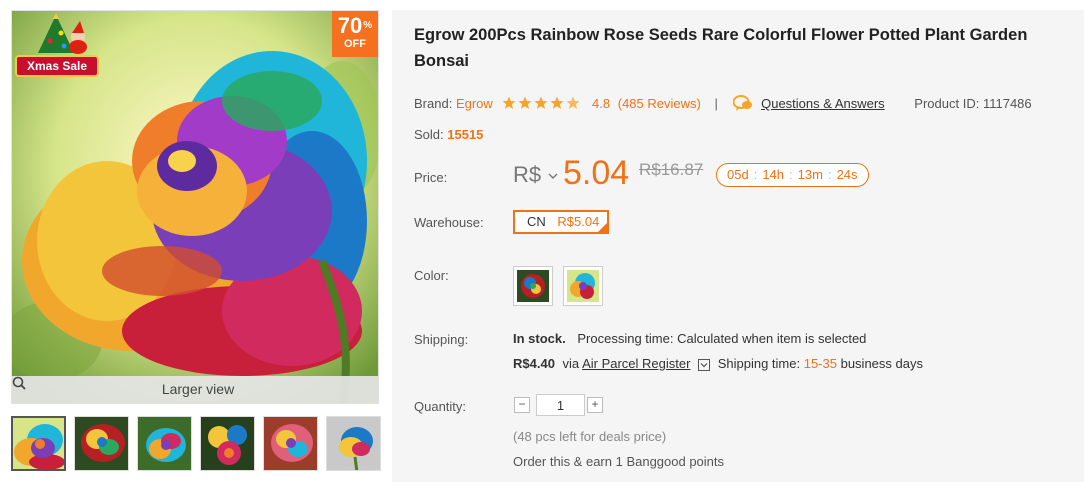 This screenshot has width=1084, height=482. I want to click on questions-answers-link: Questions & Answers, so click(823, 103).